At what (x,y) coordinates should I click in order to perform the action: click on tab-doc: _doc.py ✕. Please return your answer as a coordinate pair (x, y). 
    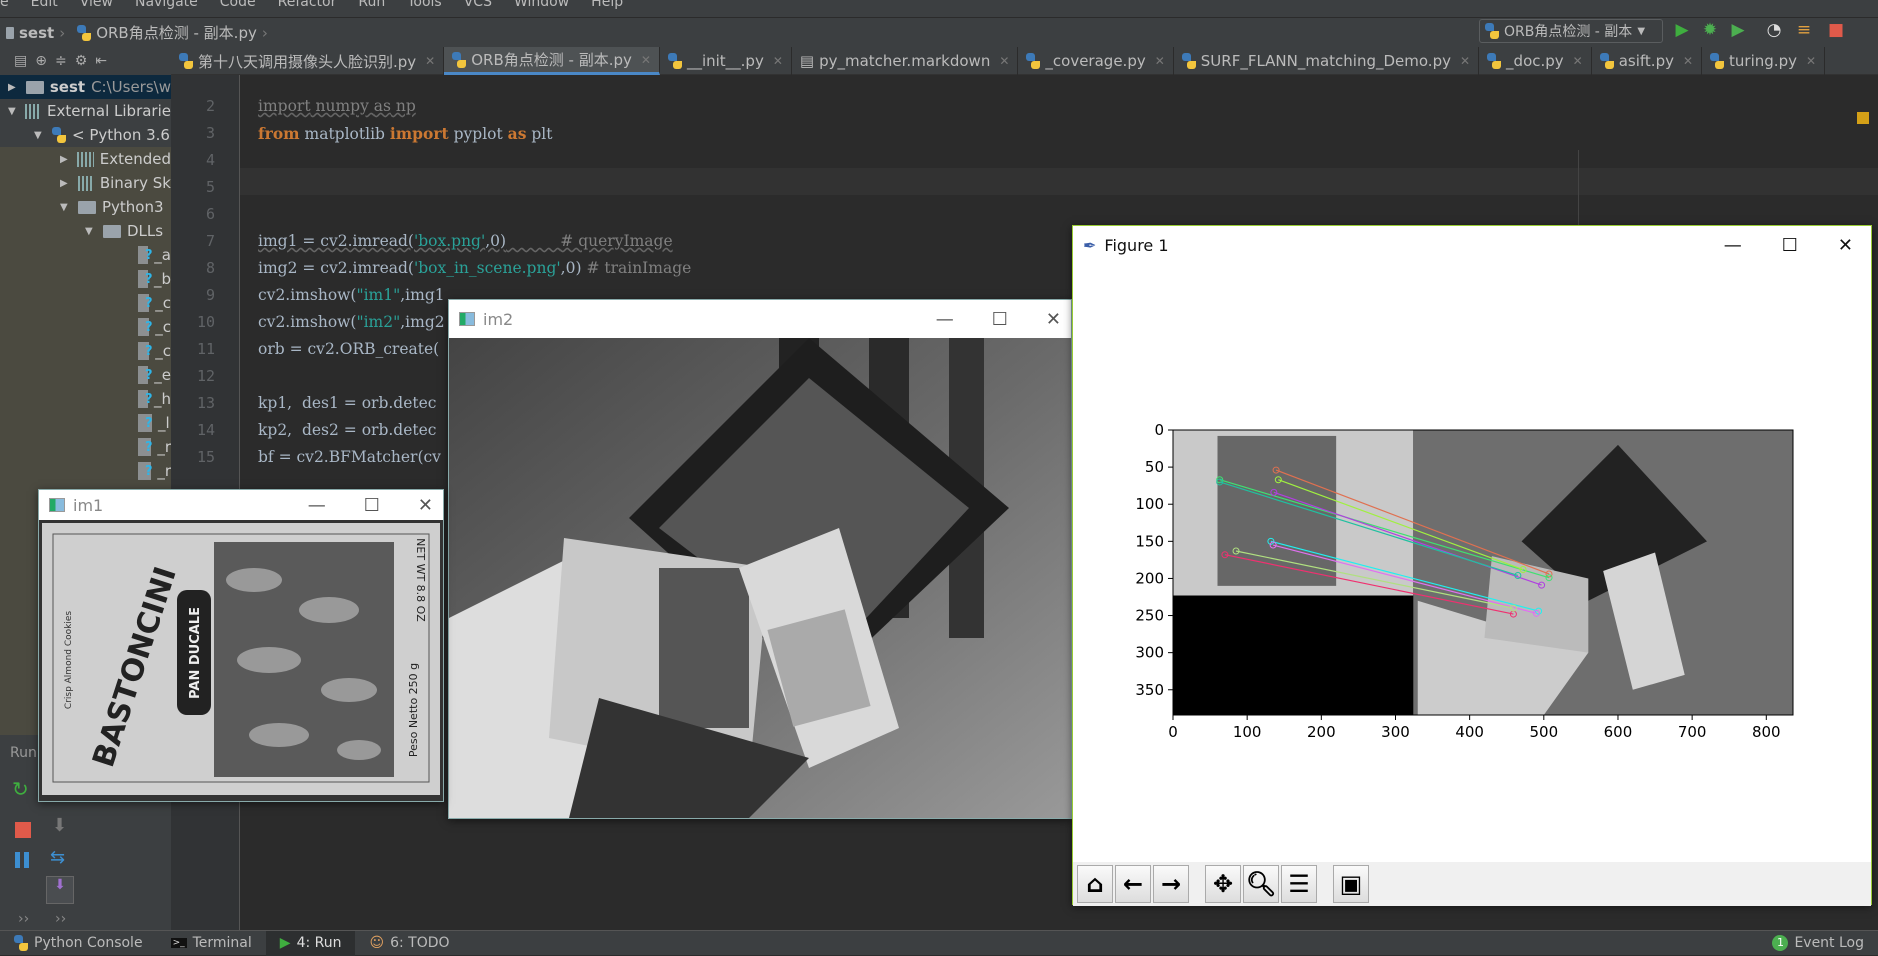
    Looking at the image, I should click on (1535, 61).